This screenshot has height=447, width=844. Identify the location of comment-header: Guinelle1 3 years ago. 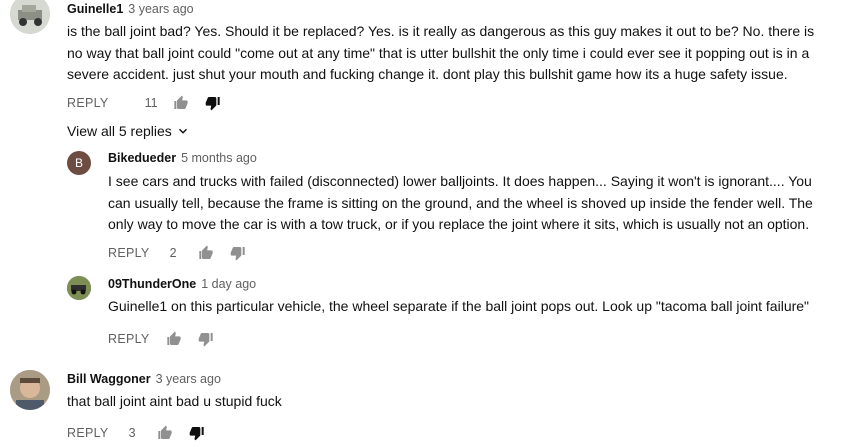
(130, 9).